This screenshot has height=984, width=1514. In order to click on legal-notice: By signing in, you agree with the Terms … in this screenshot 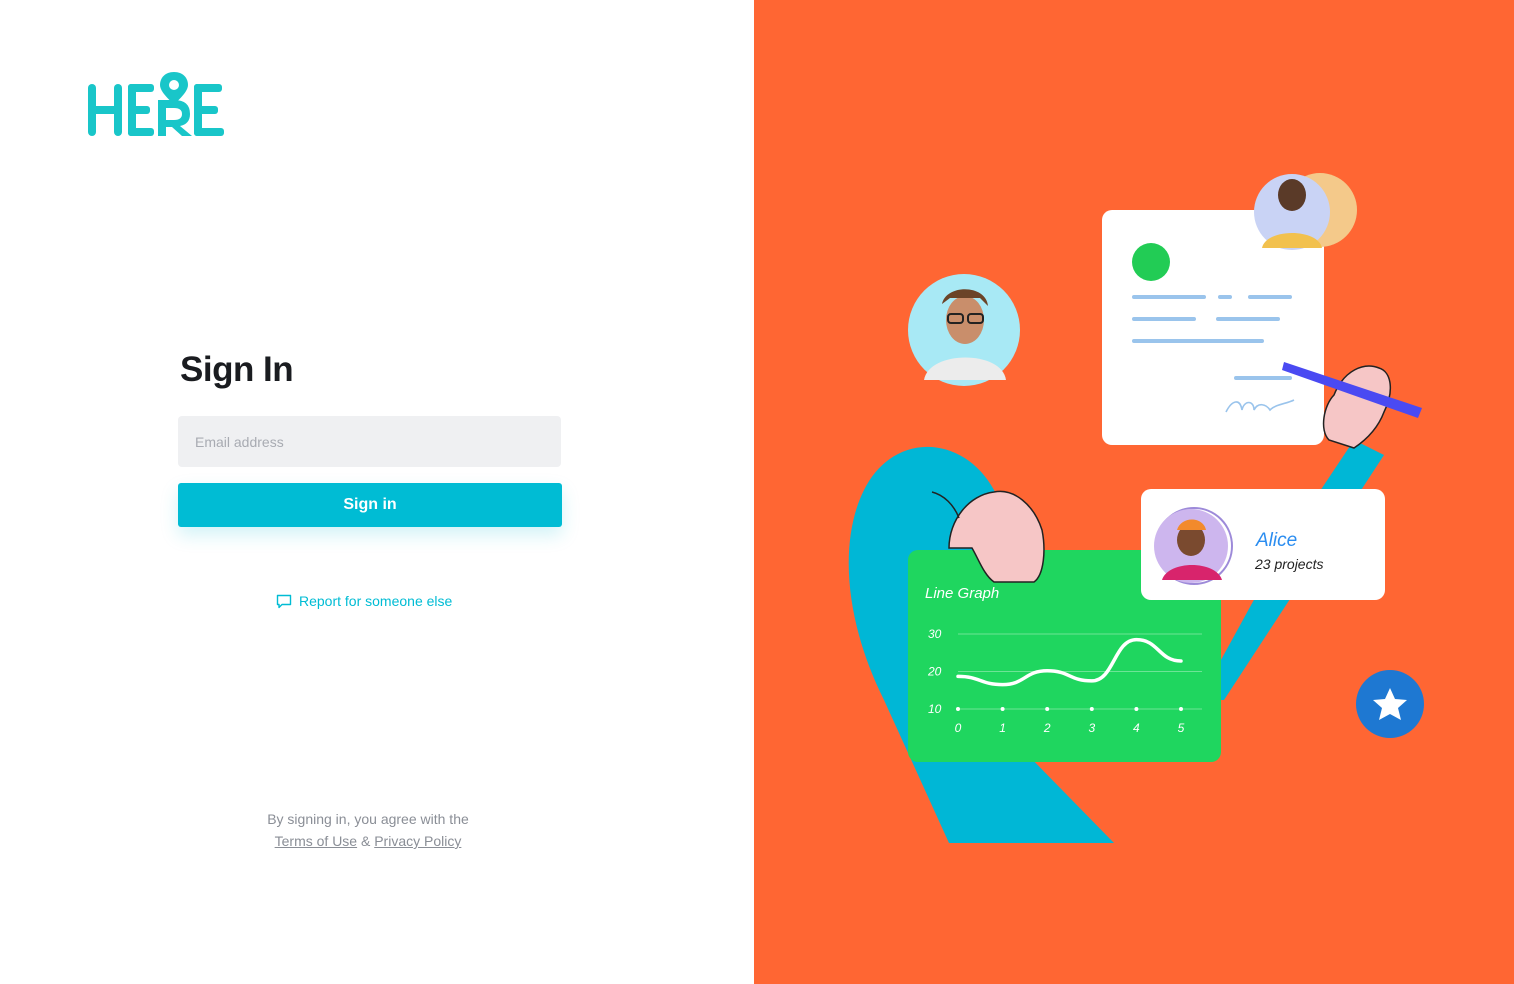, I will do `click(368, 830)`.